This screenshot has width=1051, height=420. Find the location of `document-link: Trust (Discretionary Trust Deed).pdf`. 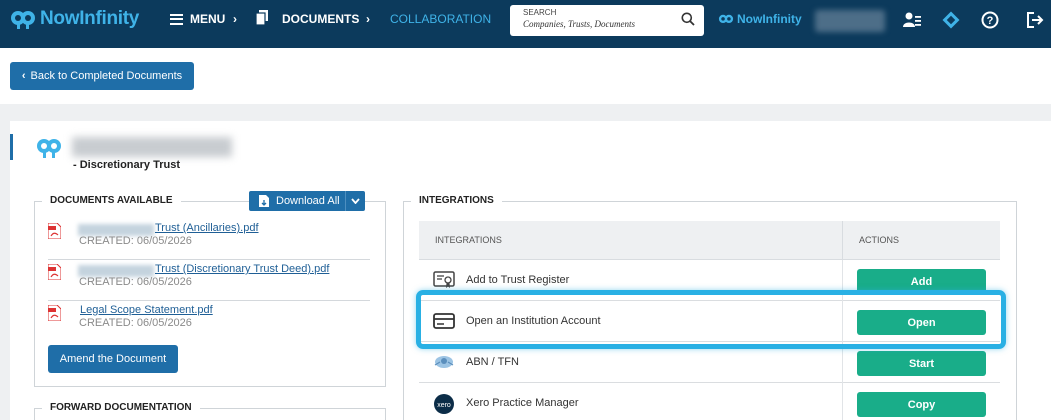

document-link: Trust (Discretionary Trust Deed).pdf is located at coordinates (242, 269).